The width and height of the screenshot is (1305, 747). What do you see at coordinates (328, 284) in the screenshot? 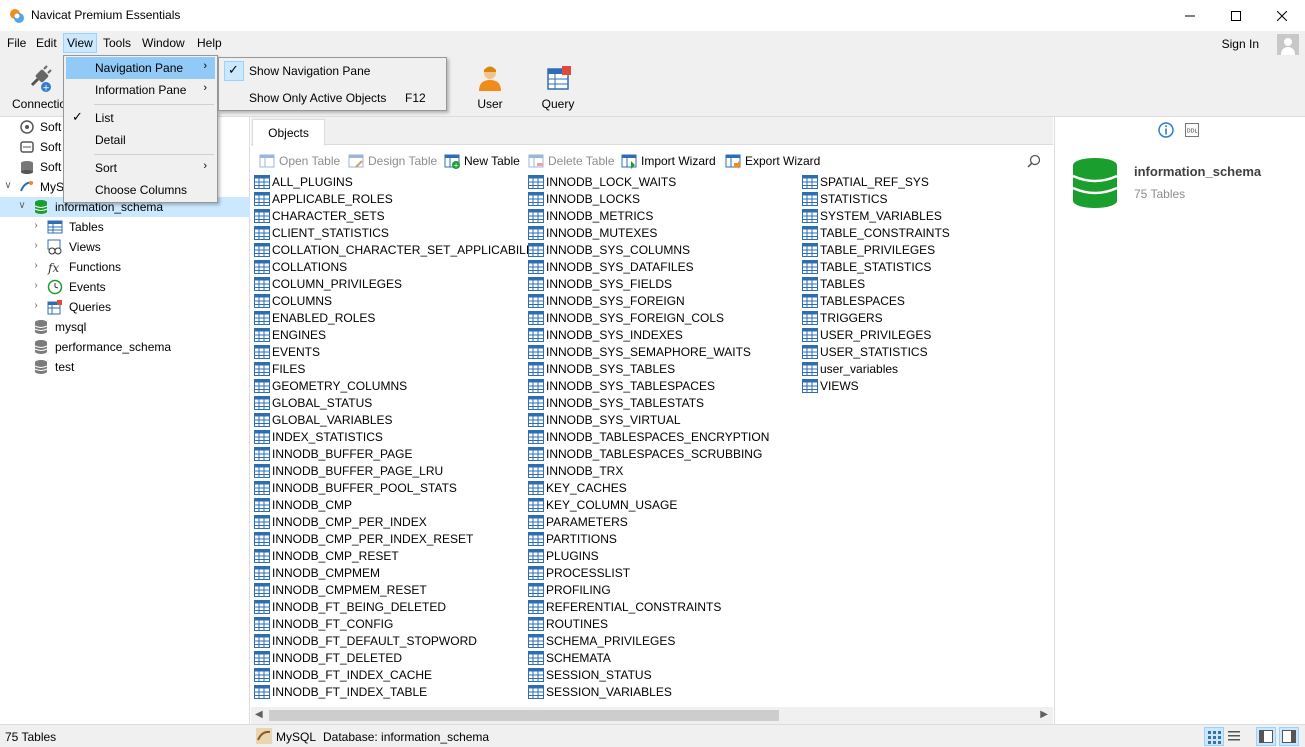
I see `table-item: COLUMN_PRIVILEGES` at bounding box center [328, 284].